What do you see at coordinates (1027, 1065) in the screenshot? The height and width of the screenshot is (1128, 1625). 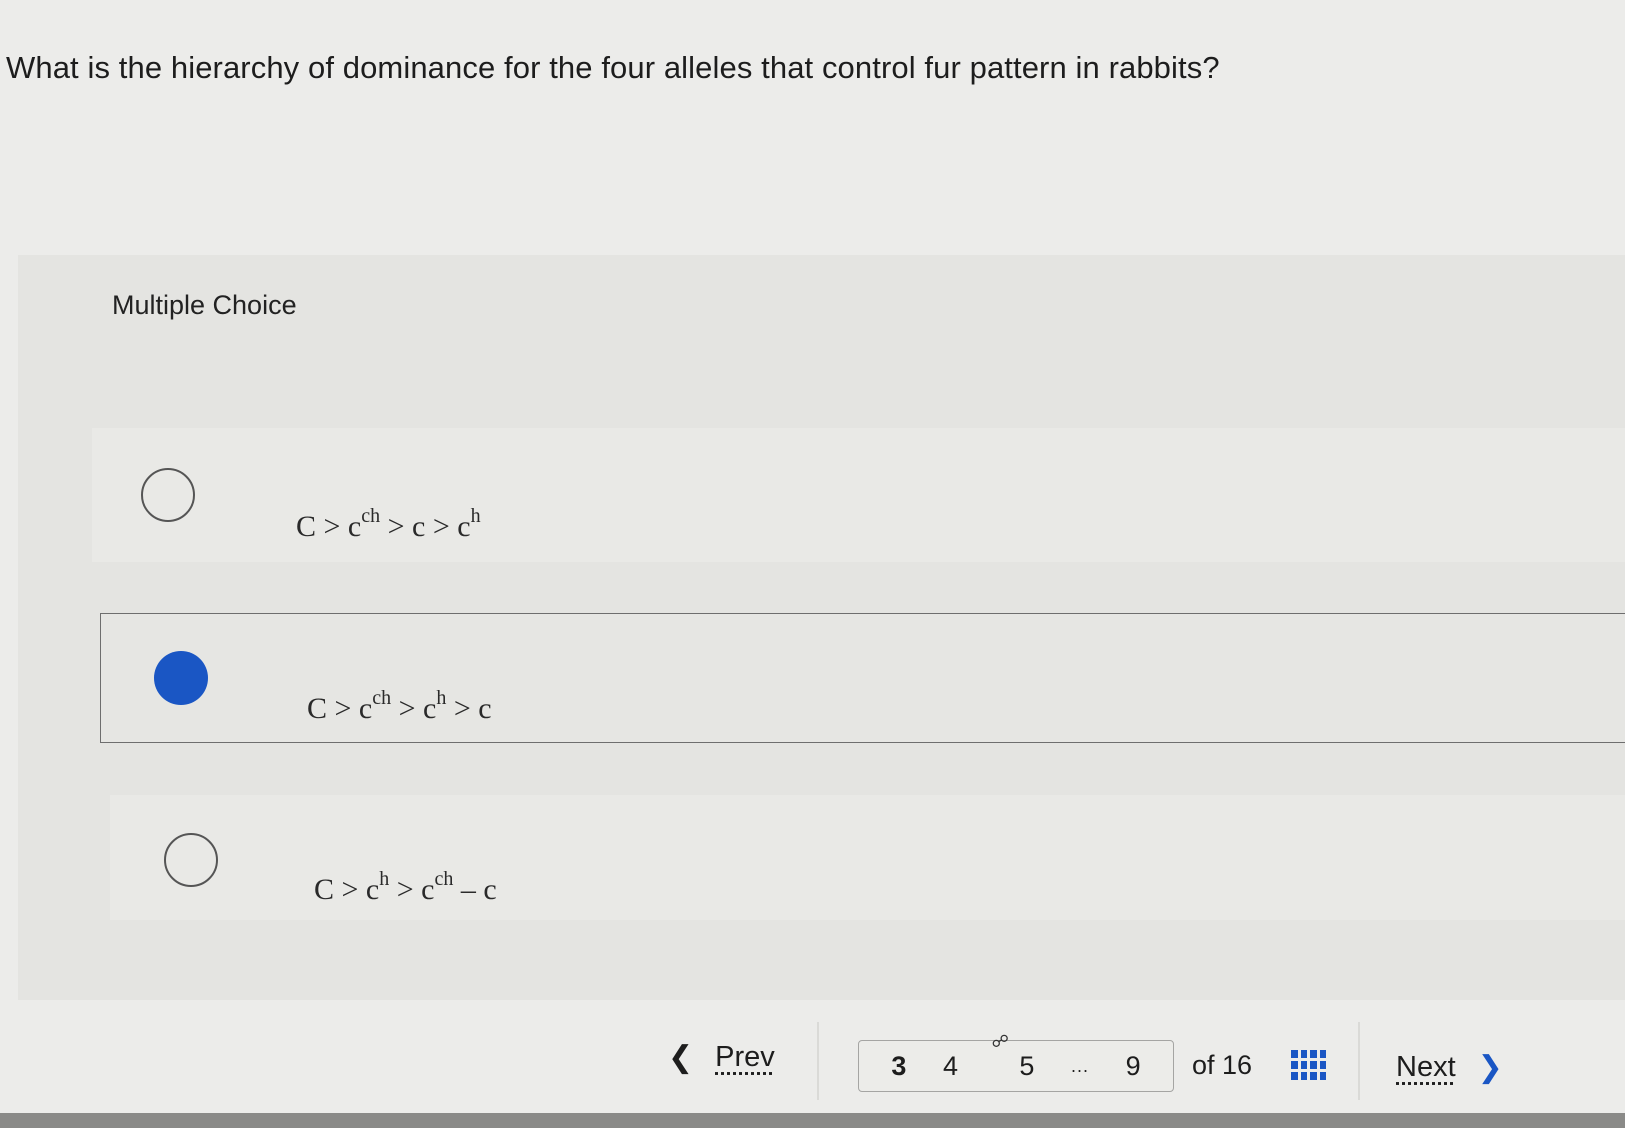 I see `page-number: 5` at bounding box center [1027, 1065].